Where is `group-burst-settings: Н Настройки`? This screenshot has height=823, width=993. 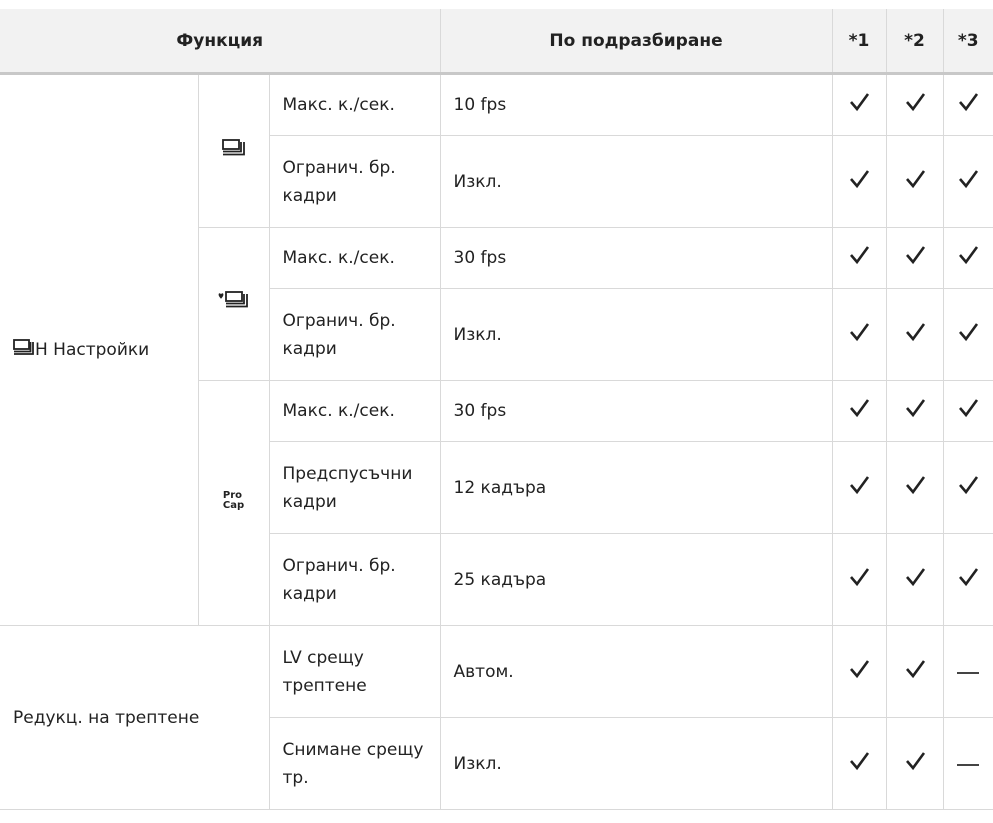 group-burst-settings: Н Настройки is located at coordinates (99, 349).